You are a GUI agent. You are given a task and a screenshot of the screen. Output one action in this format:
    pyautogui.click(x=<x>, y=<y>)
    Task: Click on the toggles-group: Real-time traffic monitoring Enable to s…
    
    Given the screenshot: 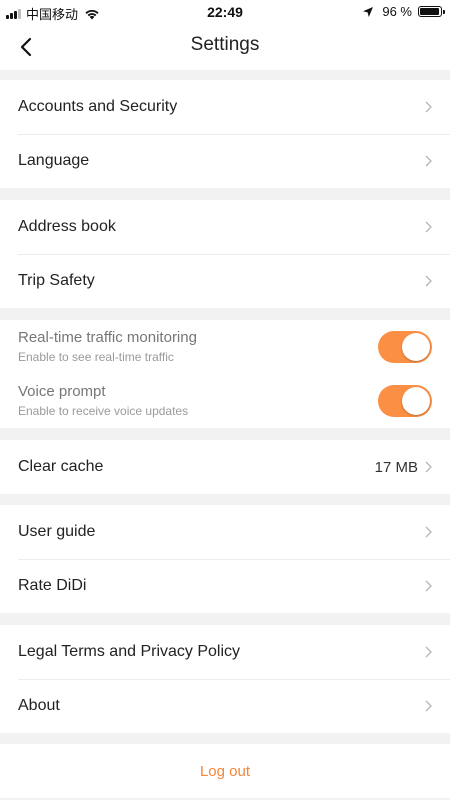 What is the action you would take?
    pyautogui.click(x=225, y=374)
    